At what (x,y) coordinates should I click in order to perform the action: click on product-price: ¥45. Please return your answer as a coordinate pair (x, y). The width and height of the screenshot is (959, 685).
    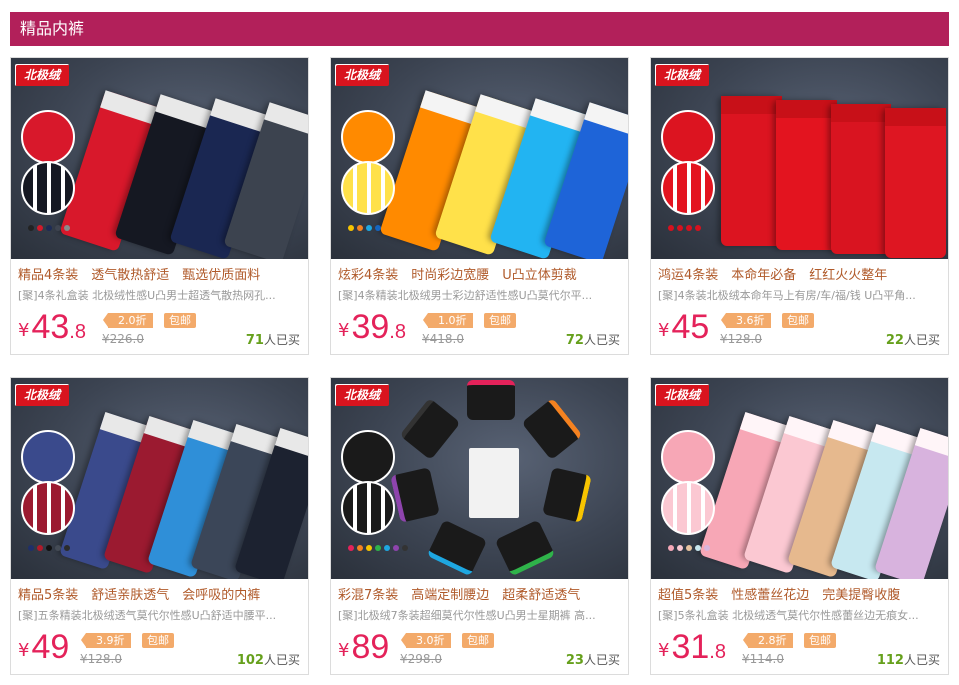
    Looking at the image, I should click on (683, 328).